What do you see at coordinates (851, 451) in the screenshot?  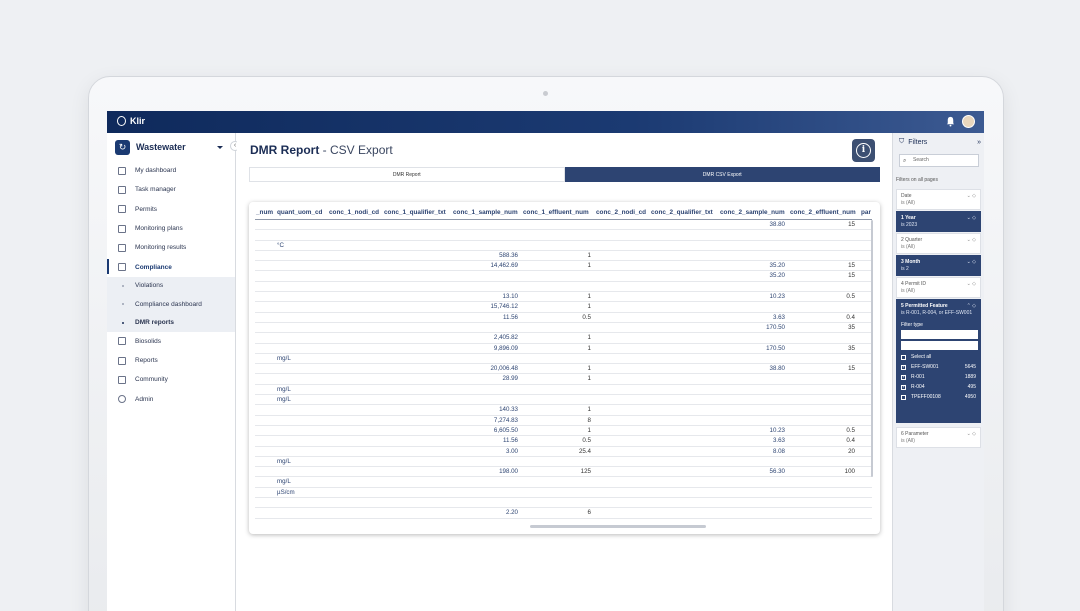 I see `table-cell: 20` at bounding box center [851, 451].